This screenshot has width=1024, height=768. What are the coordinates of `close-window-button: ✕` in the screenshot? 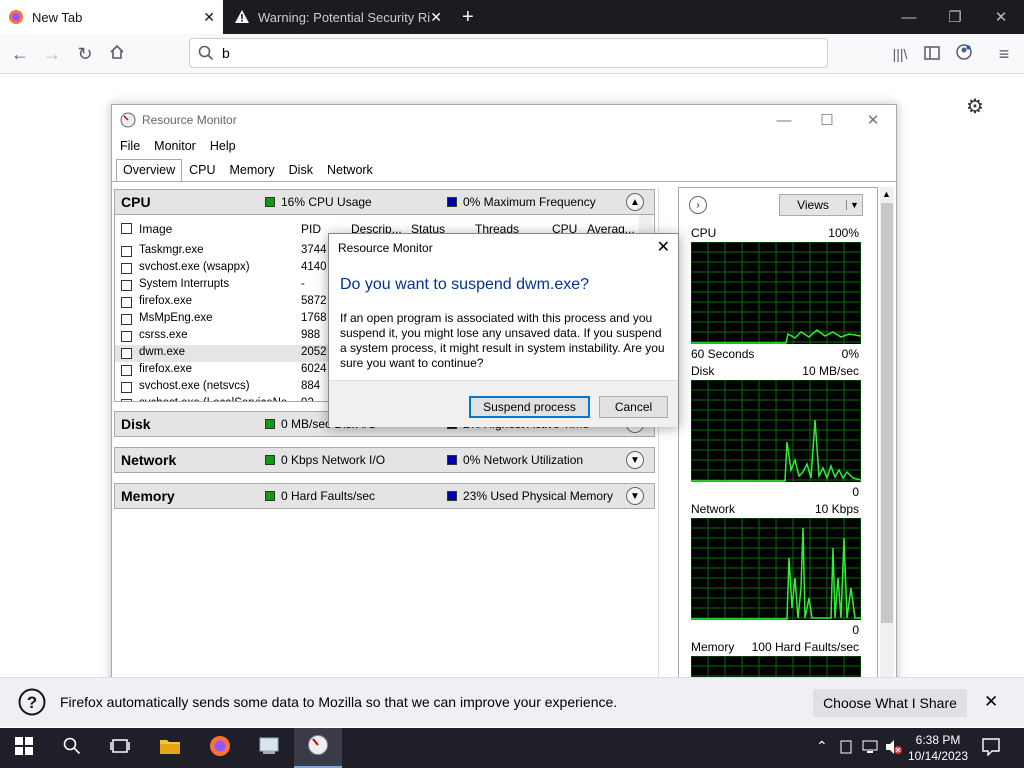 It's located at (1001, 17).